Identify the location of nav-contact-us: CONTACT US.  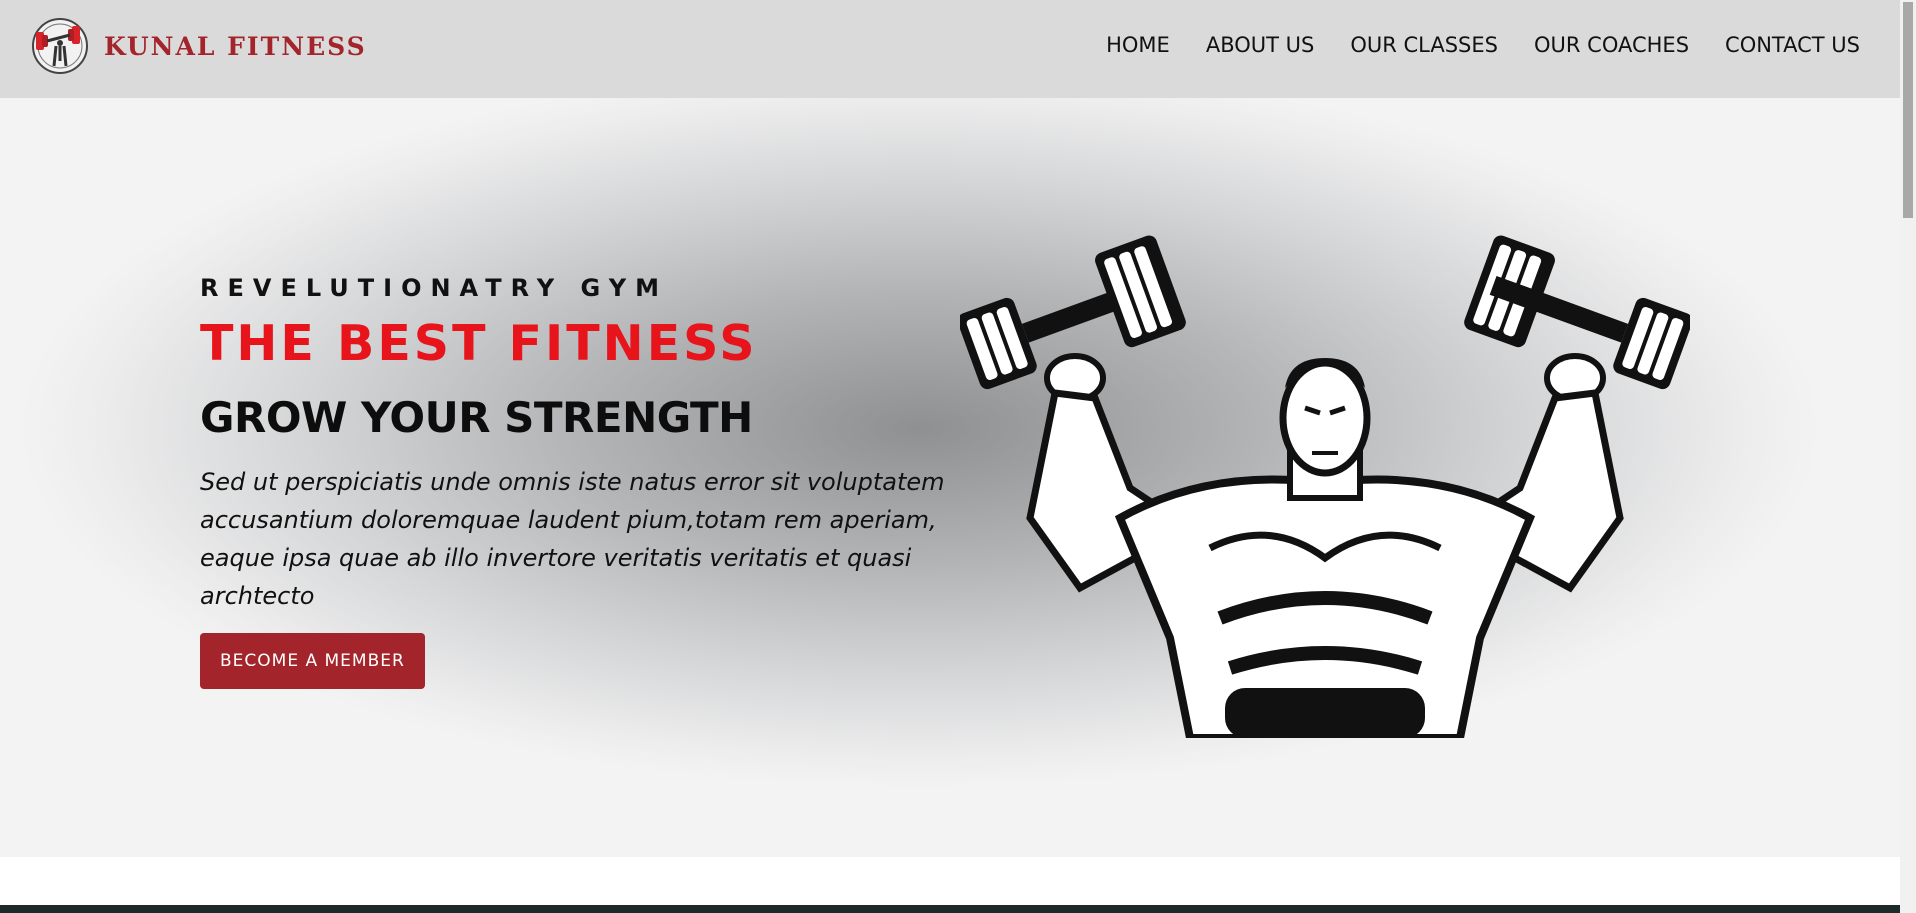
(1792, 45).